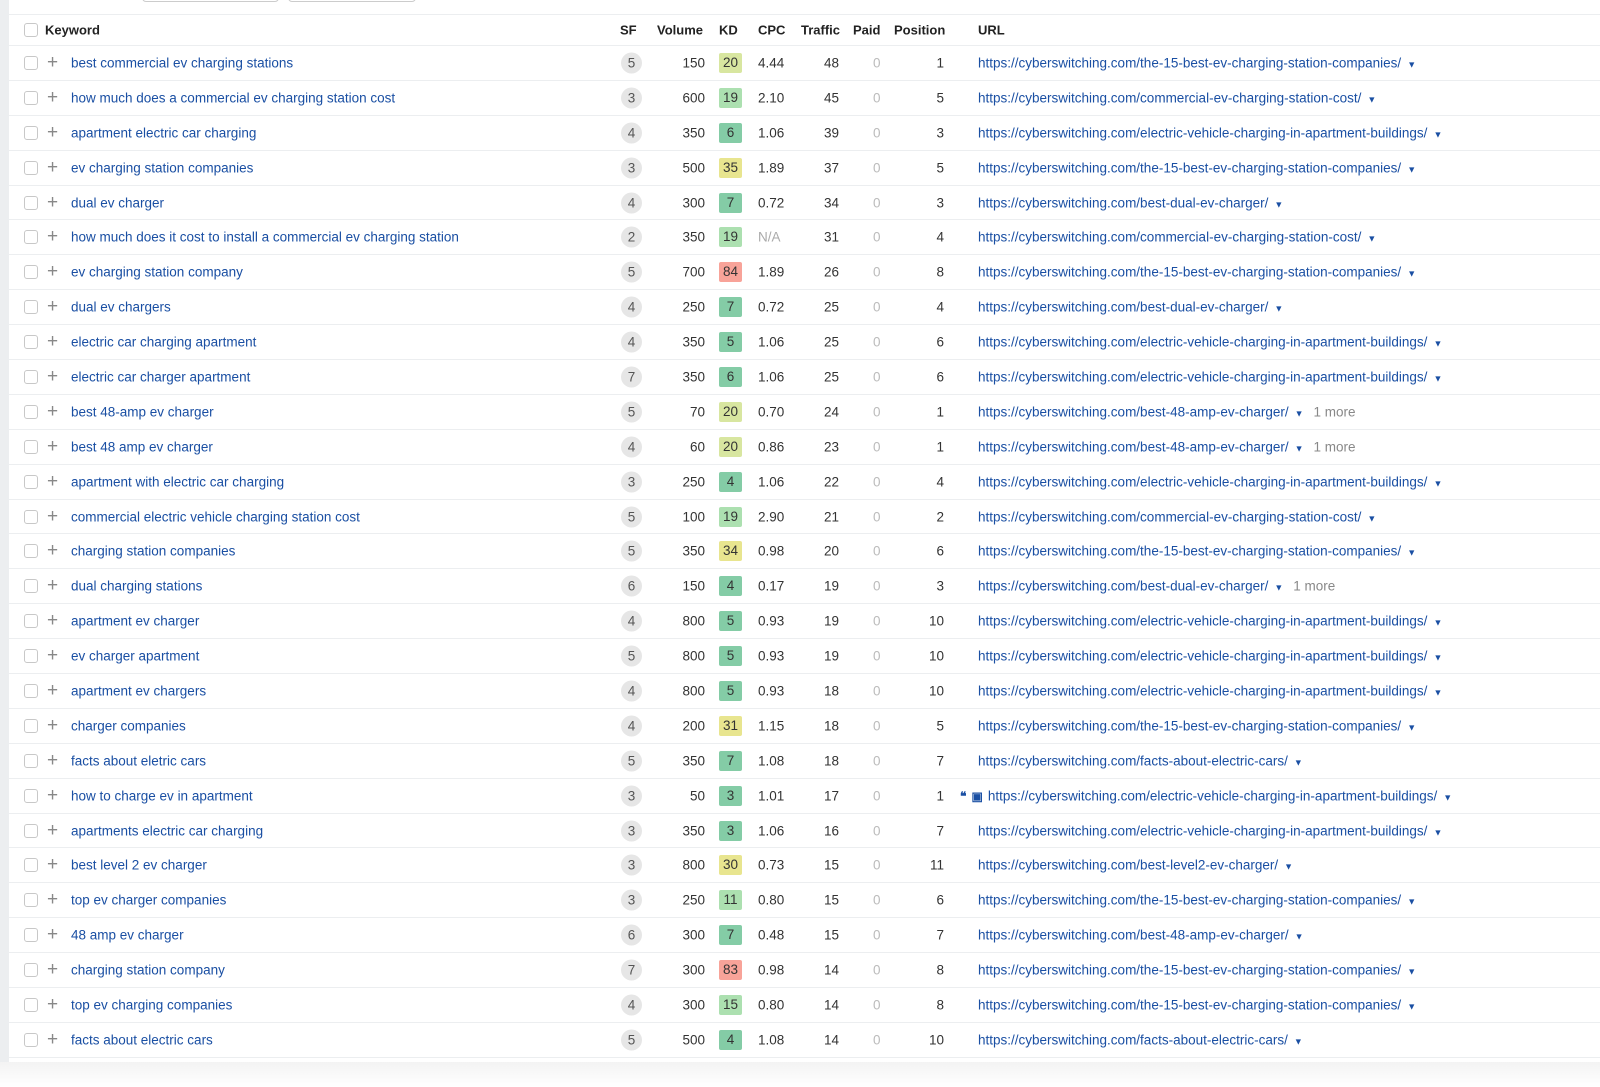 The width and height of the screenshot is (1600, 1087). What do you see at coordinates (31, 30) in the screenshot?
I see `select-all-checkbox` at bounding box center [31, 30].